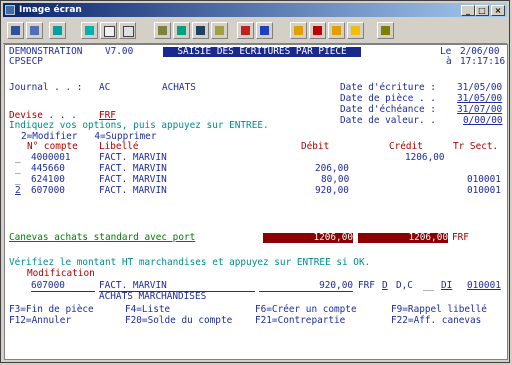 This screenshot has width=512, height=365. I want to click on fkey-f6: F6=Créer un compte, so click(306, 310).